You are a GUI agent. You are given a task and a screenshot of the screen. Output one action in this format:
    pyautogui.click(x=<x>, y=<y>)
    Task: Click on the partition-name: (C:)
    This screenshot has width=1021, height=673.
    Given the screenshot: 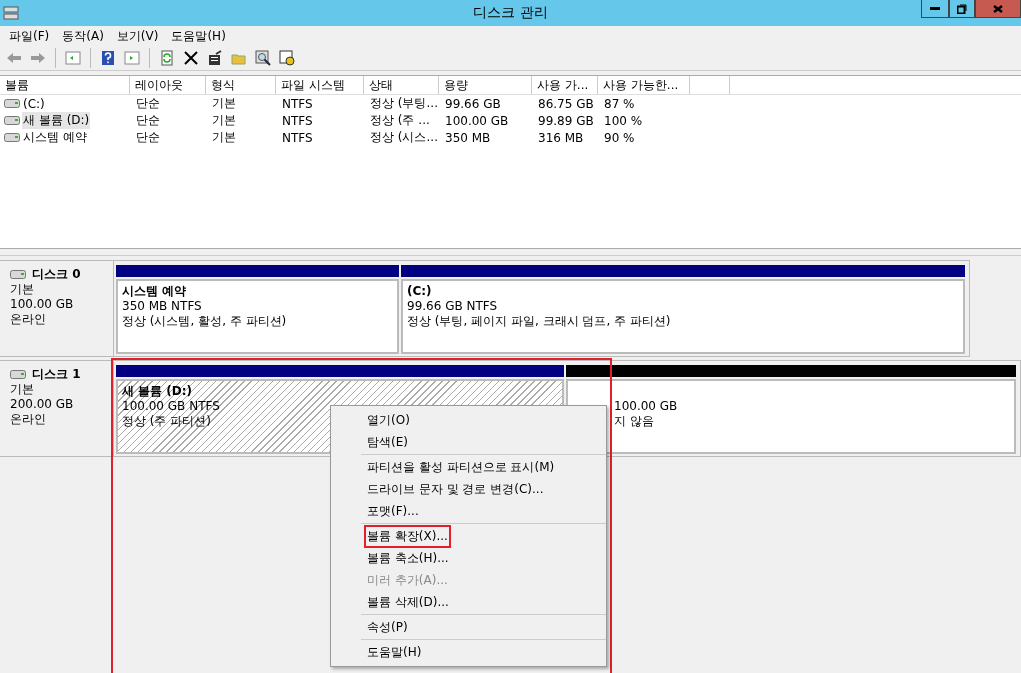 What is the action you would take?
    pyautogui.click(x=419, y=291)
    